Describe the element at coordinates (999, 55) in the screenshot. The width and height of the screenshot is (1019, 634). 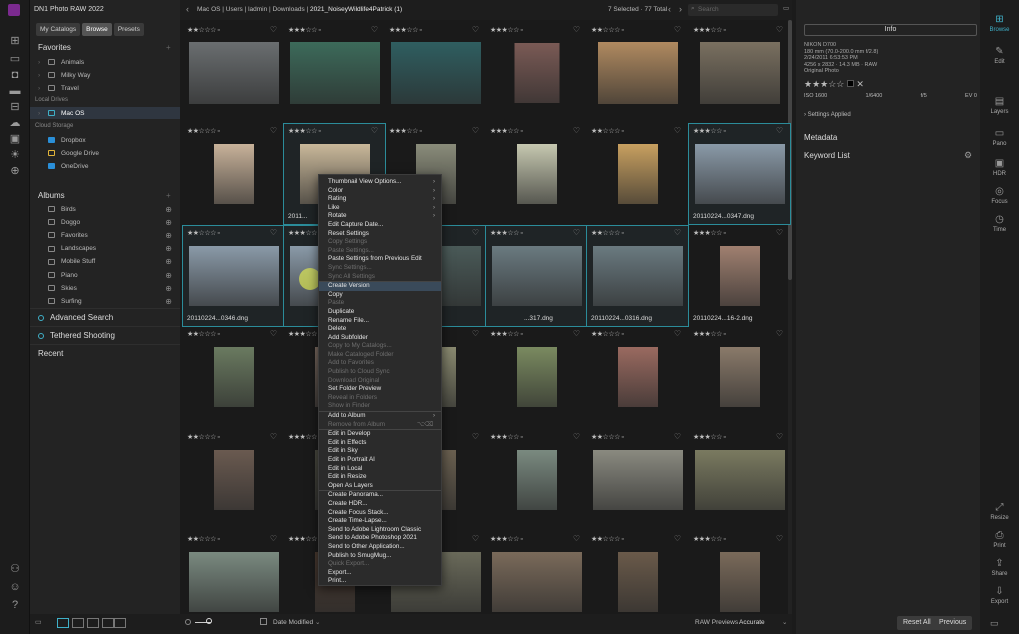
I see `module-edit: ✎ Edit` at that location.